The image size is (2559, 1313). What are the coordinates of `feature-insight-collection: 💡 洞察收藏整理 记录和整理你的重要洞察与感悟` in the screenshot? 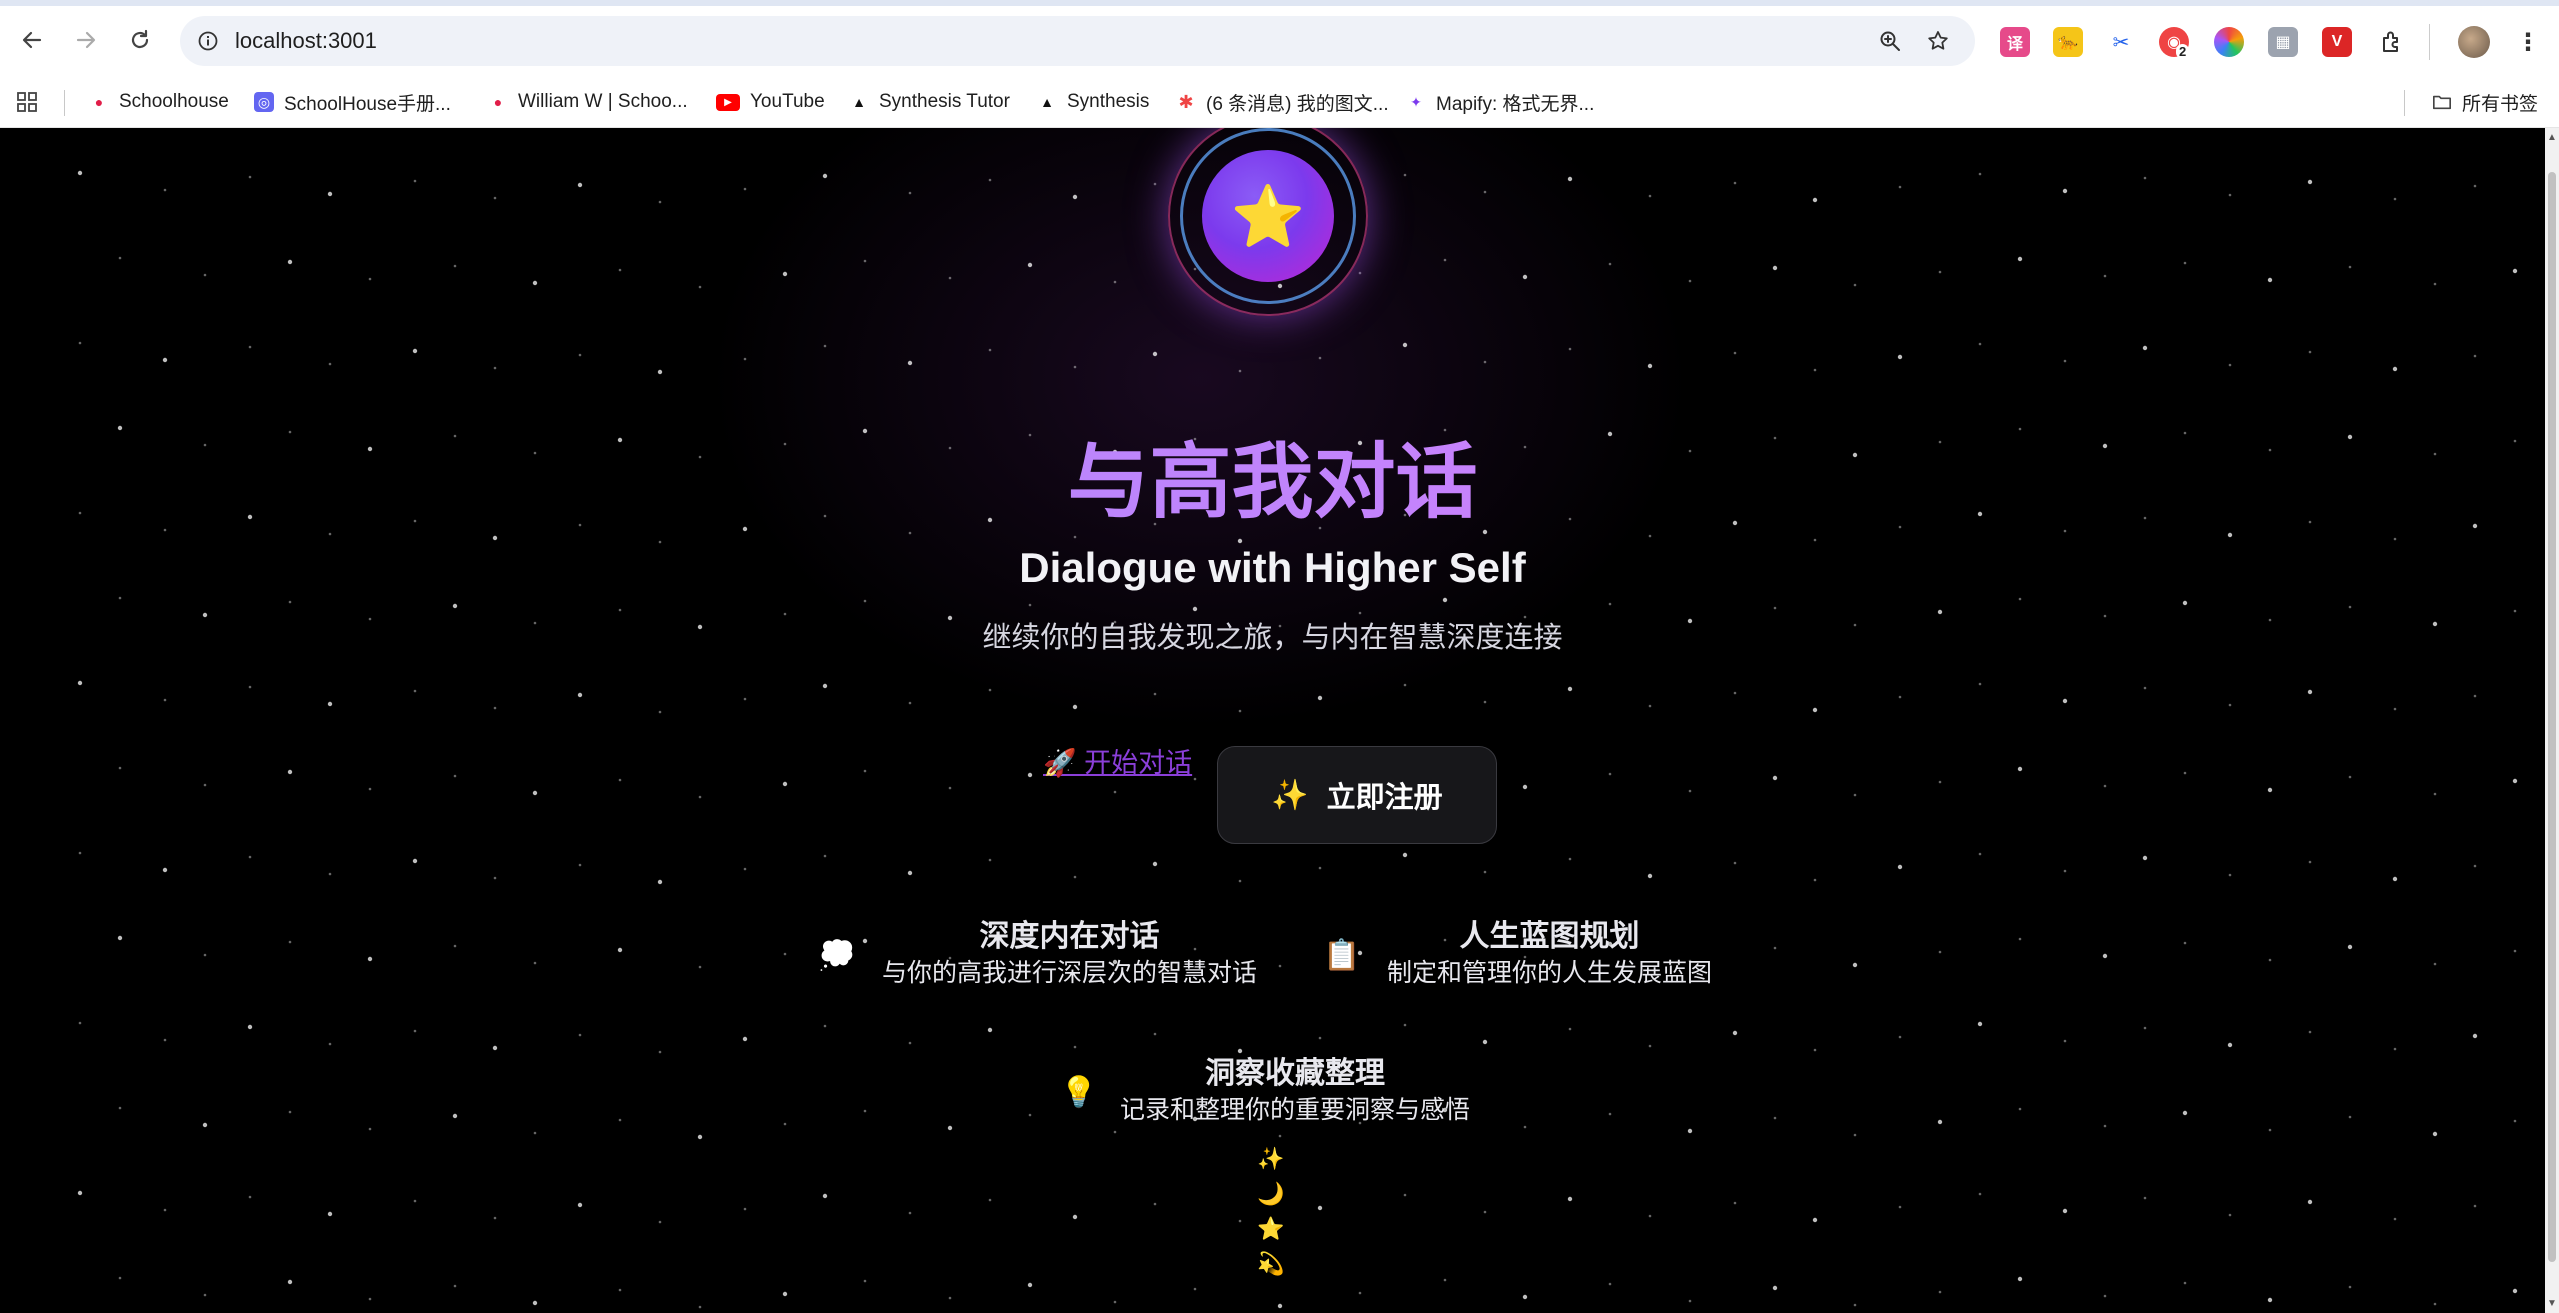 It's located at (1275, 1100).